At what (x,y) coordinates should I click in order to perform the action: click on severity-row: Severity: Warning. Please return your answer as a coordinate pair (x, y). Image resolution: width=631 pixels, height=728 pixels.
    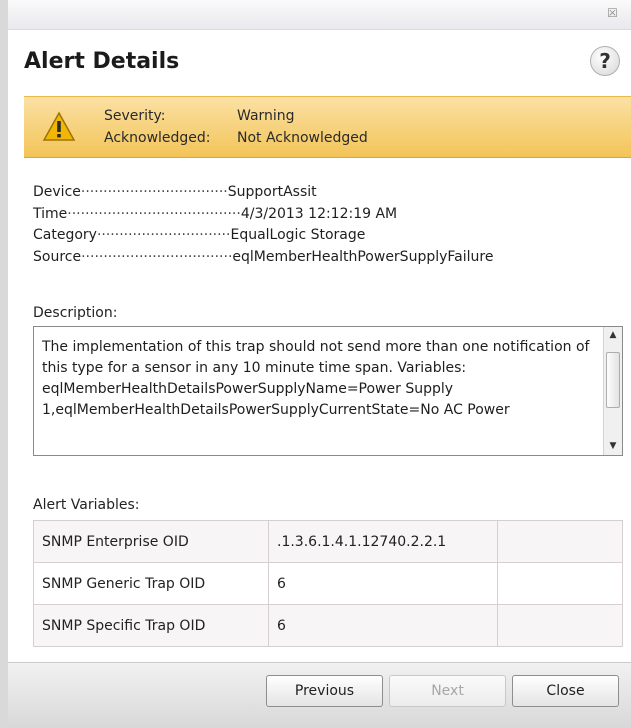
    Looking at the image, I should click on (199, 116).